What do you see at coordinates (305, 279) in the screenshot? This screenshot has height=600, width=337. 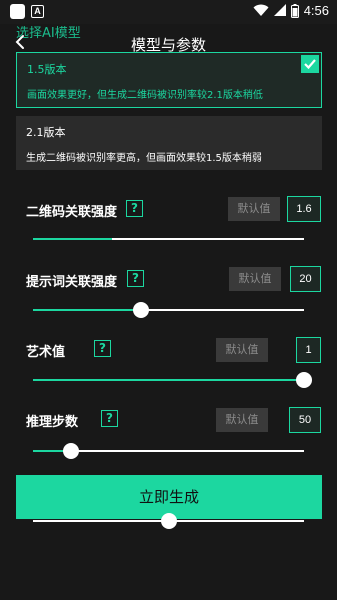 I see `value-input: 20` at bounding box center [305, 279].